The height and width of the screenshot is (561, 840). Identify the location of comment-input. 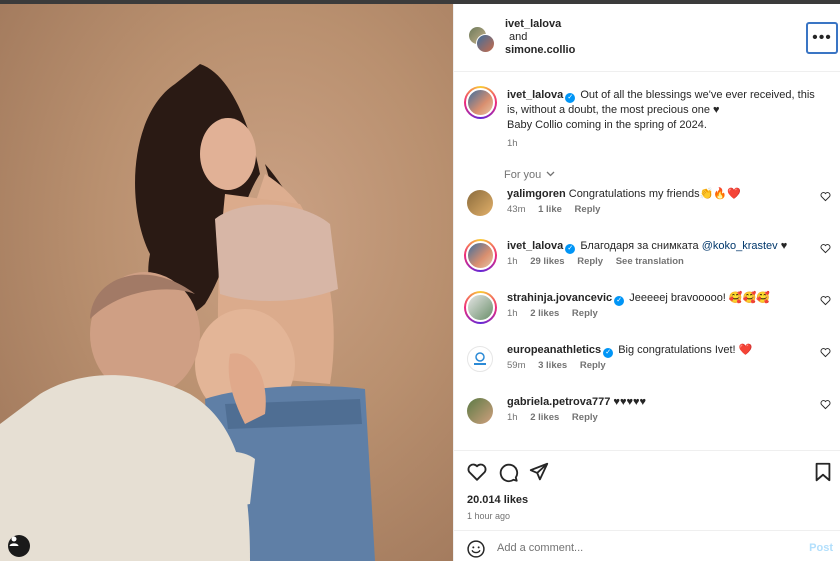
(637, 548).